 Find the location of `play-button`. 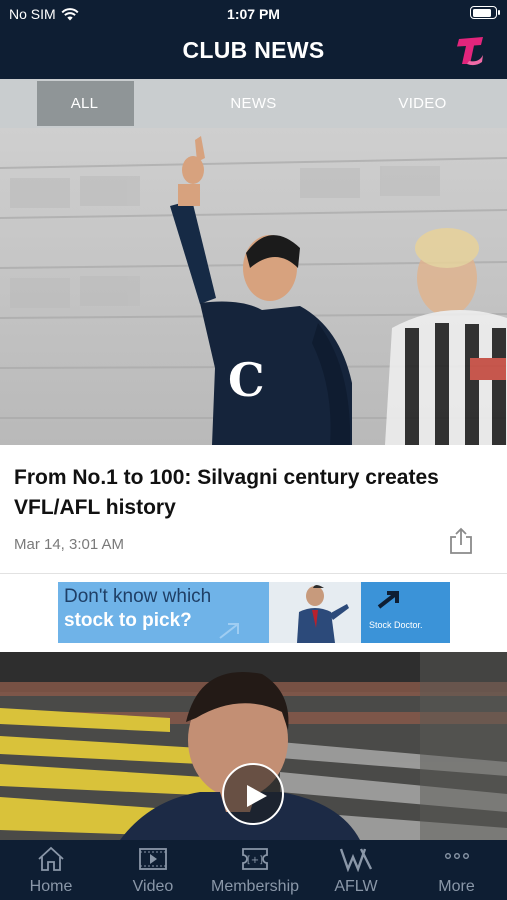

play-button is located at coordinates (253, 794).